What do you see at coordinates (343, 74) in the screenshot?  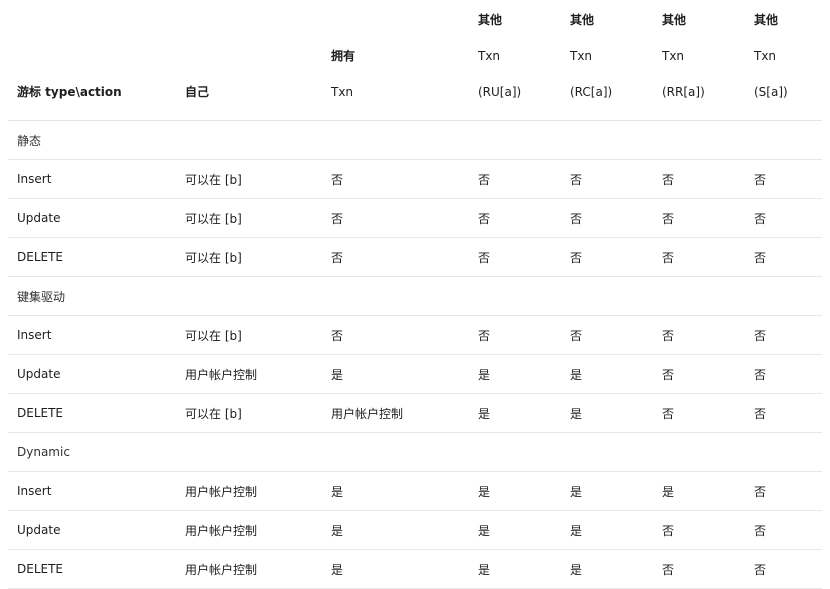 I see `header-owner-txn: 拥有 Txn` at bounding box center [343, 74].